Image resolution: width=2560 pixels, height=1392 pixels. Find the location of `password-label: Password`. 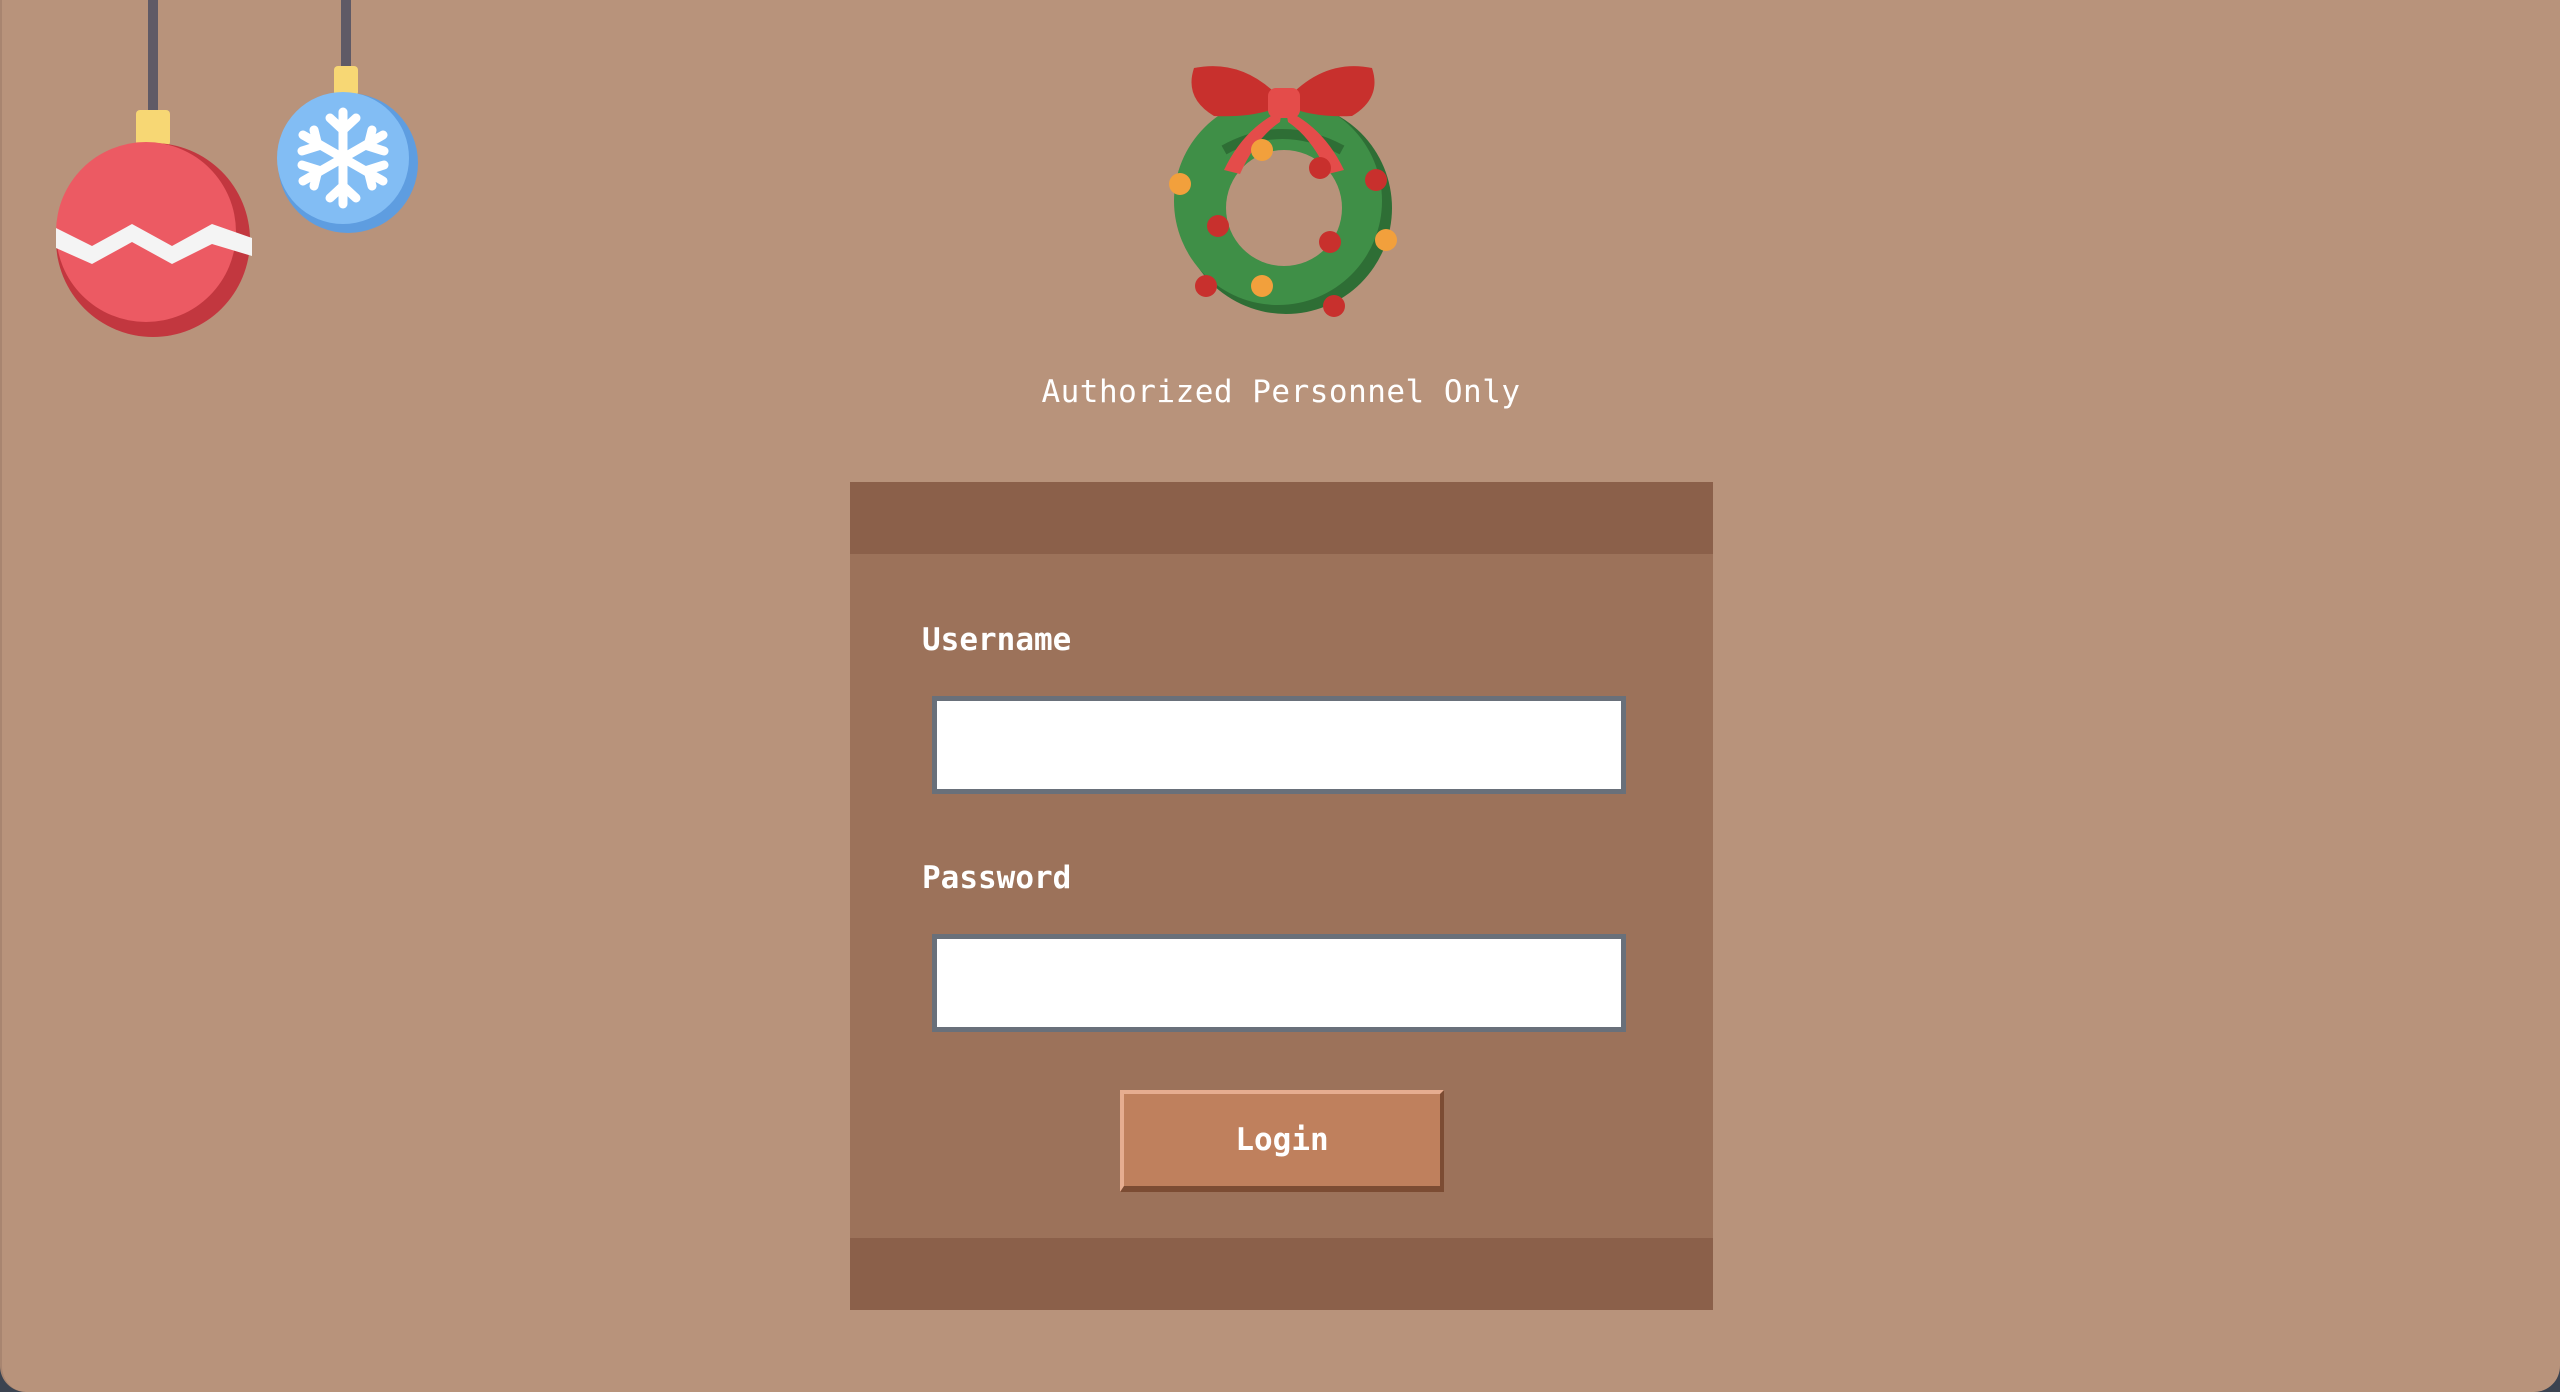

password-label: Password is located at coordinates (997, 878).